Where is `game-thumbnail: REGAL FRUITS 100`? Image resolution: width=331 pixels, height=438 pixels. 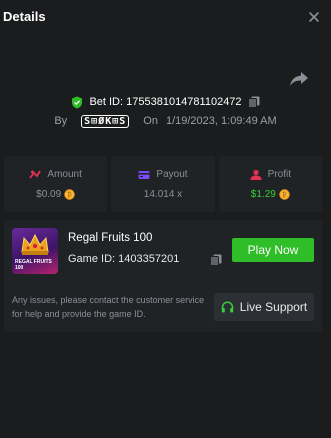 game-thumbnail: REGAL FRUITS 100 is located at coordinates (35, 251).